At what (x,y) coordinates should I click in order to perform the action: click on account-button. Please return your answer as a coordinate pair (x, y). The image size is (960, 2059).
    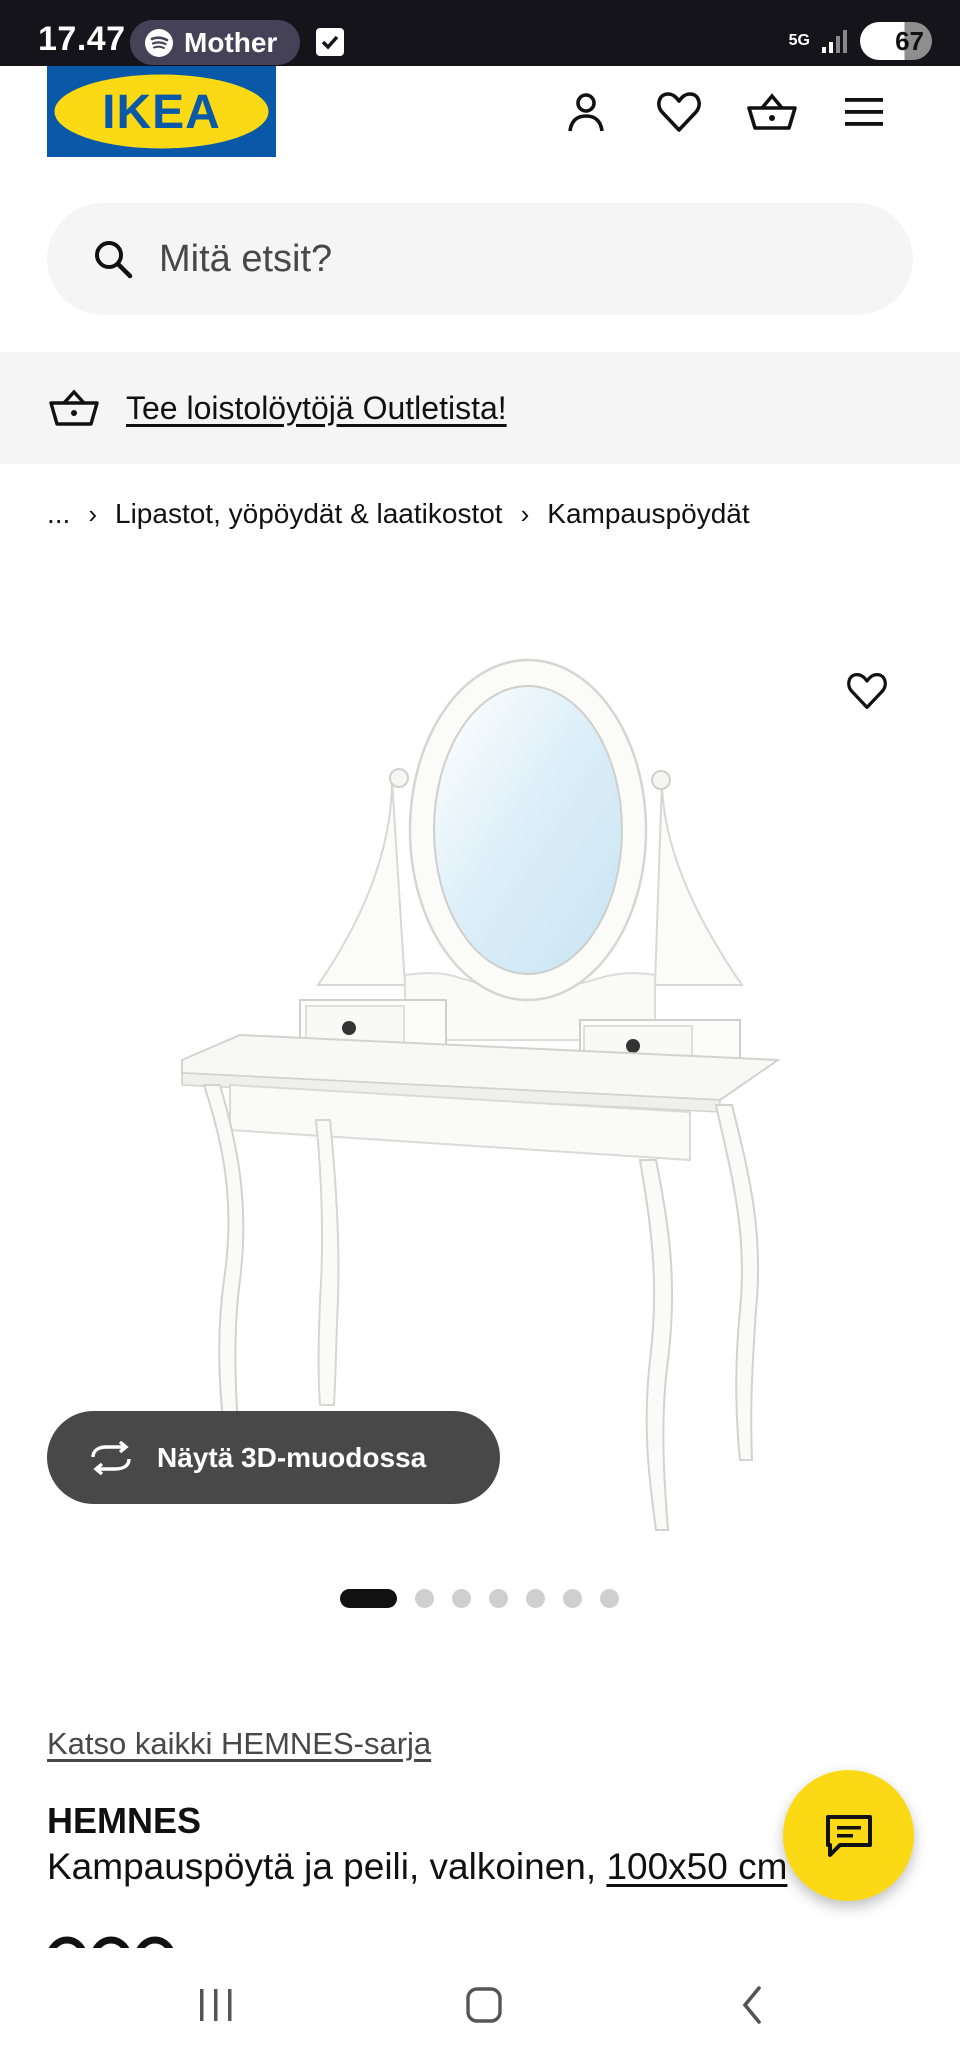
    Looking at the image, I should click on (586, 112).